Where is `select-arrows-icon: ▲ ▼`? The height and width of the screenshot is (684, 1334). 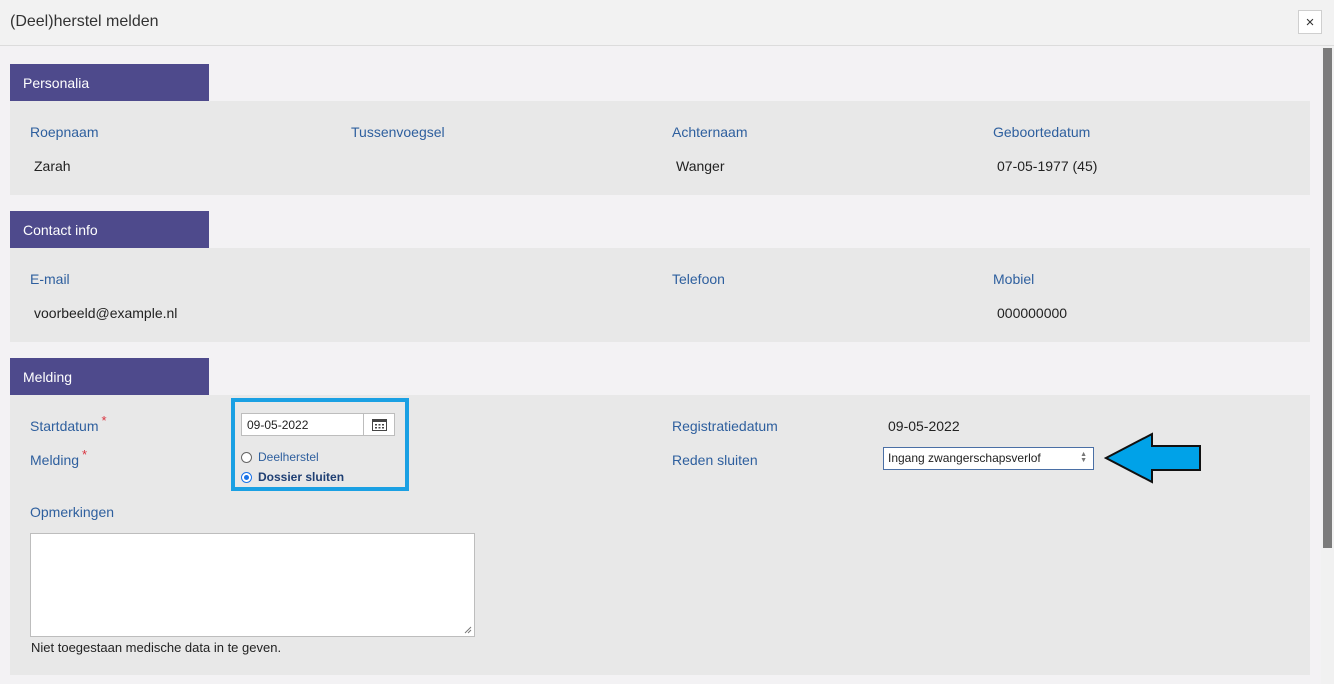 select-arrows-icon: ▲ ▼ is located at coordinates (1083, 457).